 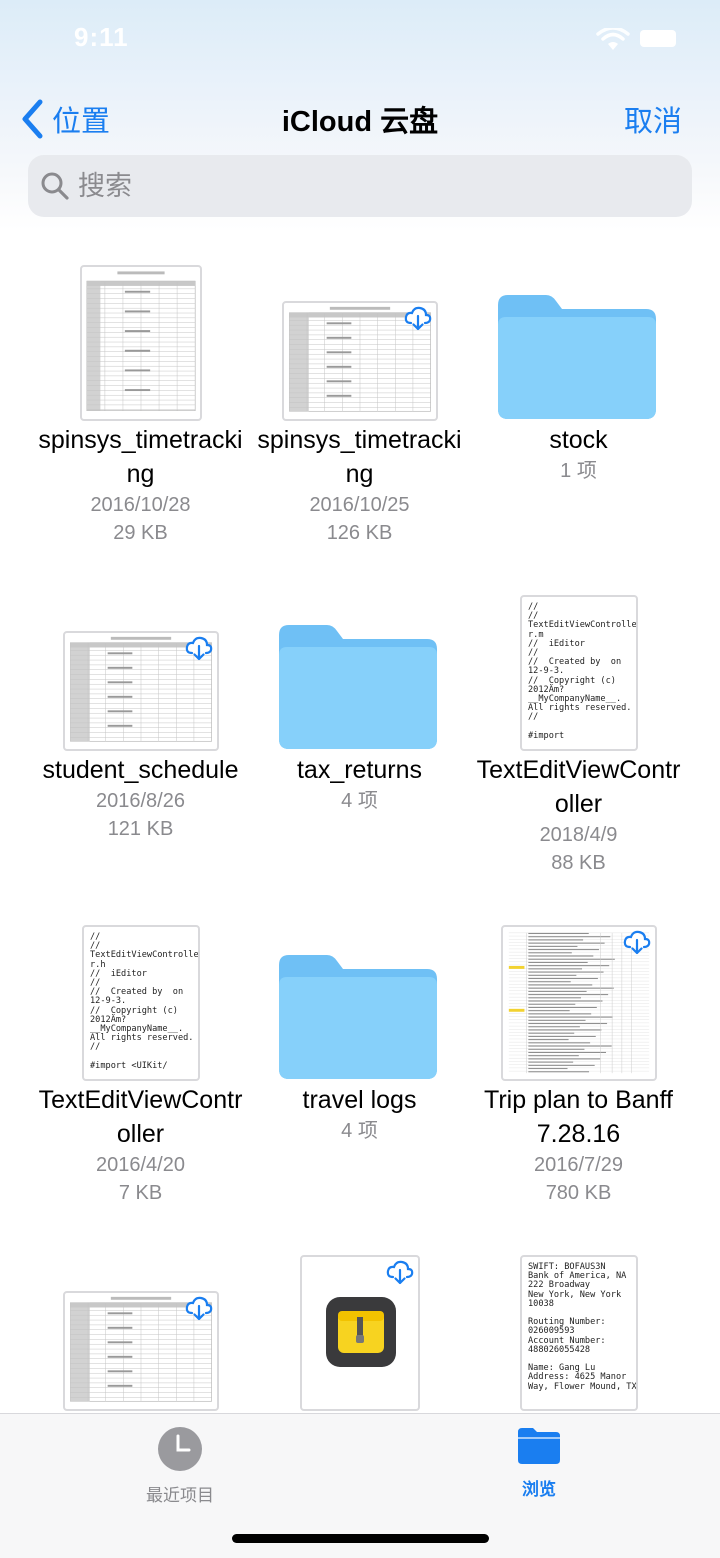 I want to click on home-indicator, so click(x=360, y=1538).